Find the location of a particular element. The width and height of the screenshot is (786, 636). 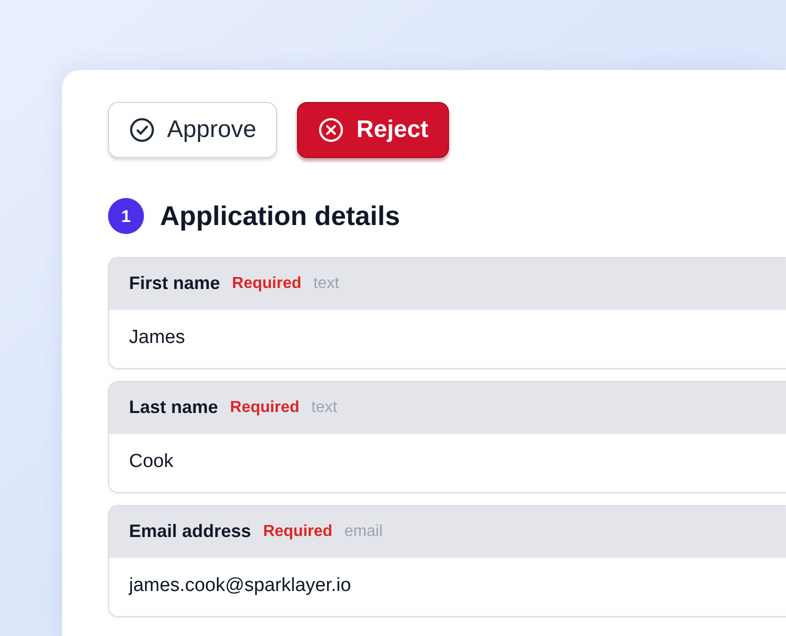

field-type: email is located at coordinates (363, 532).